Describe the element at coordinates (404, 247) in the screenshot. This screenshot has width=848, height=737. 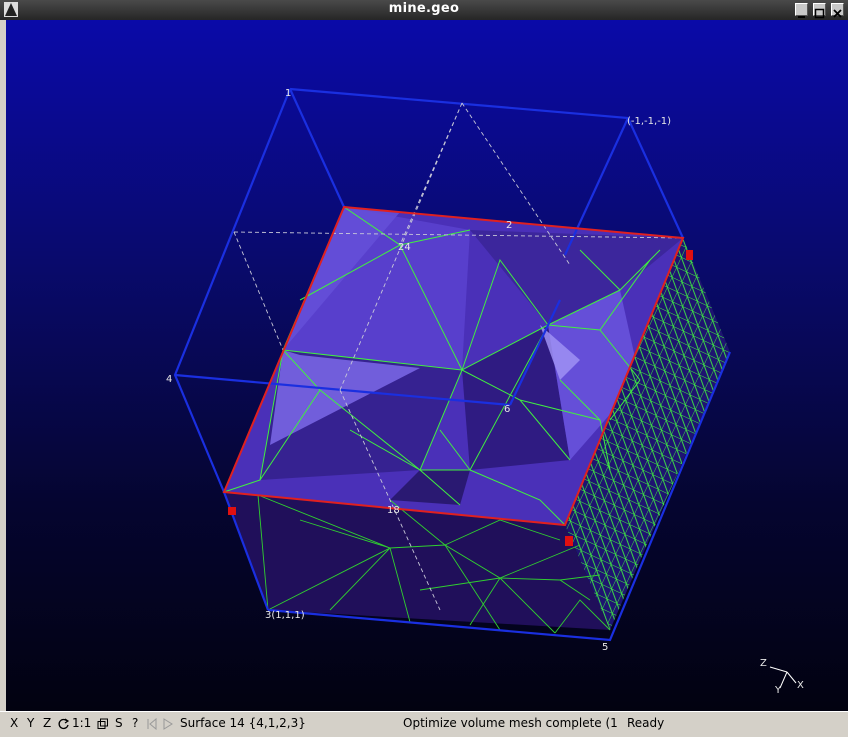
I see `point-label-24: 24` at that location.